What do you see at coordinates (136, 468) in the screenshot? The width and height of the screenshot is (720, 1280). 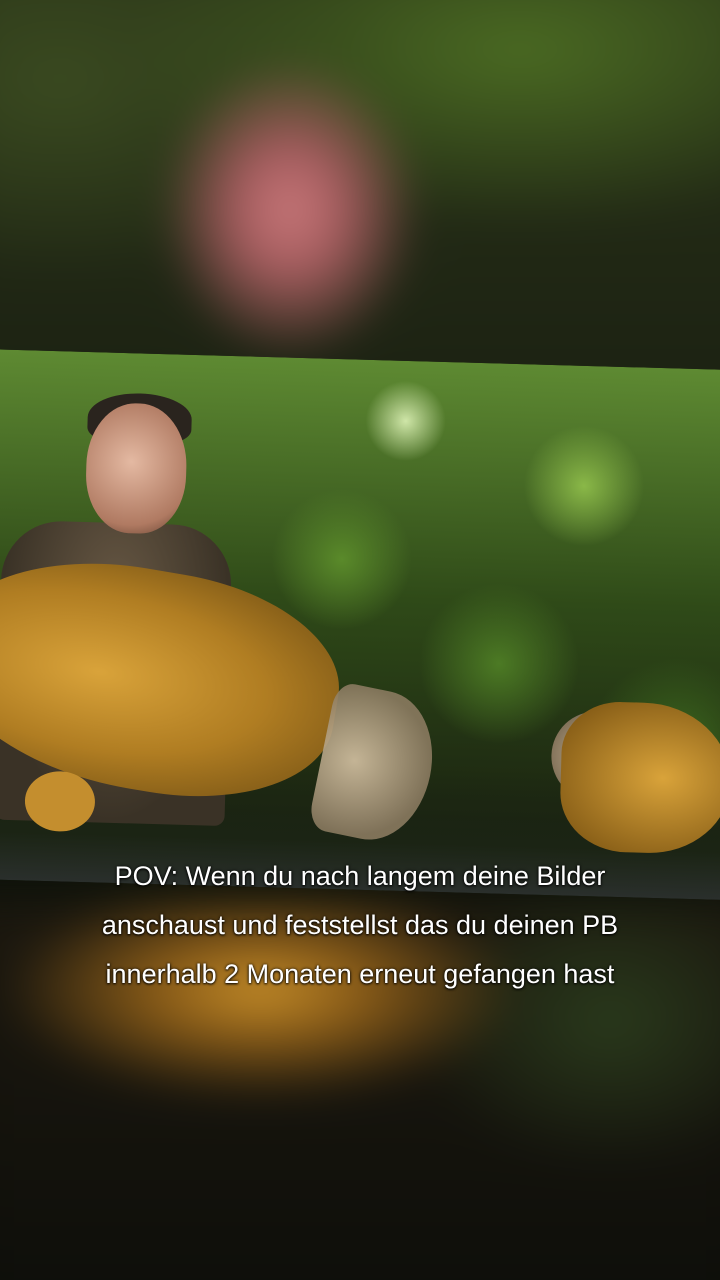 I see `angler-head` at bounding box center [136, 468].